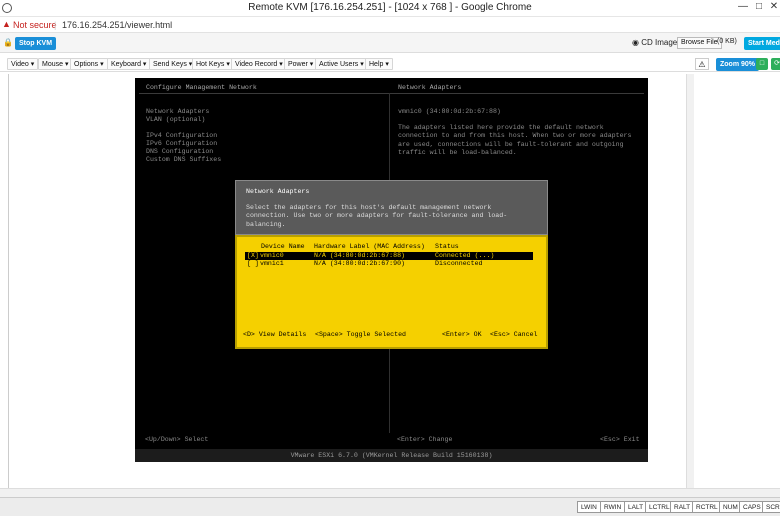 This screenshot has height=516, width=780. Describe the element at coordinates (339, 64) in the screenshot. I see `menu-label: Active Users` at that location.